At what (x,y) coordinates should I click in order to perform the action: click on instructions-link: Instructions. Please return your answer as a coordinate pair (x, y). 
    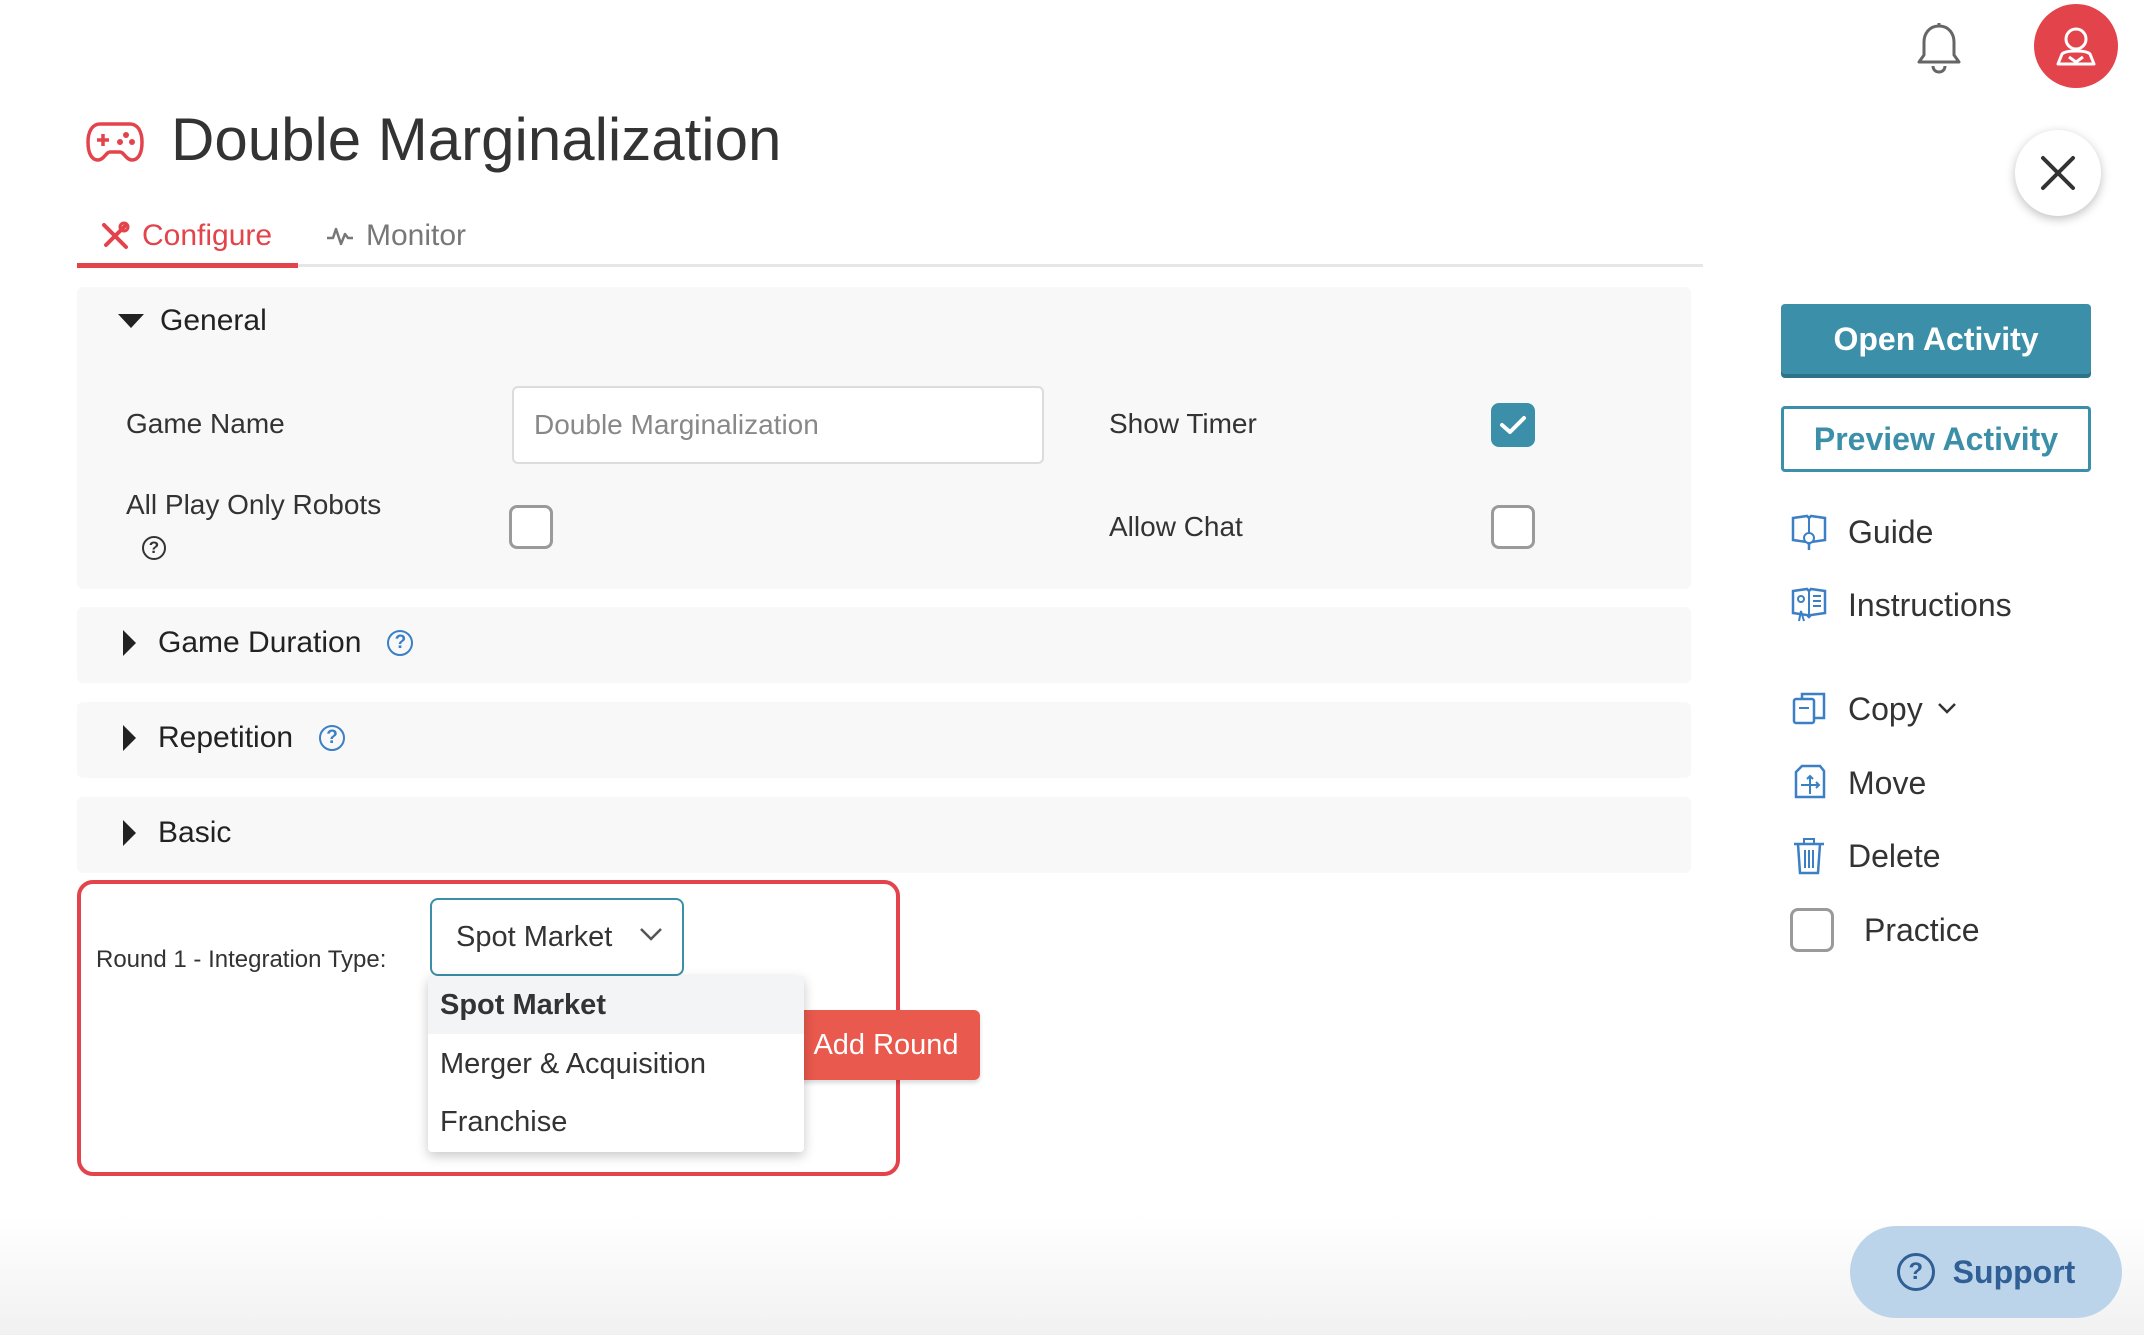
    Looking at the image, I should click on (1901, 605).